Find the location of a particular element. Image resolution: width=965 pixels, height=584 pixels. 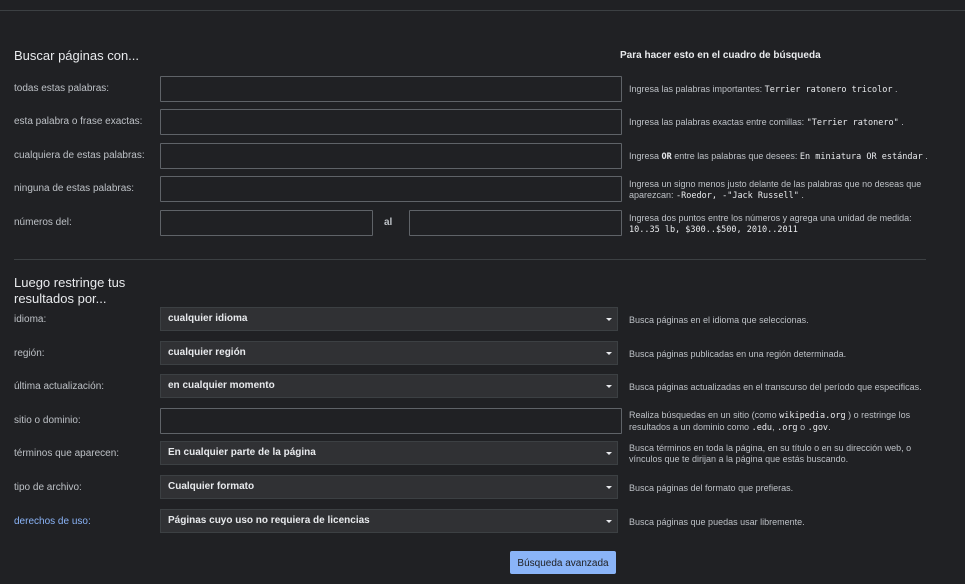

exact-phrase-label: esta palabra o frase exactas: is located at coordinates (78, 121).